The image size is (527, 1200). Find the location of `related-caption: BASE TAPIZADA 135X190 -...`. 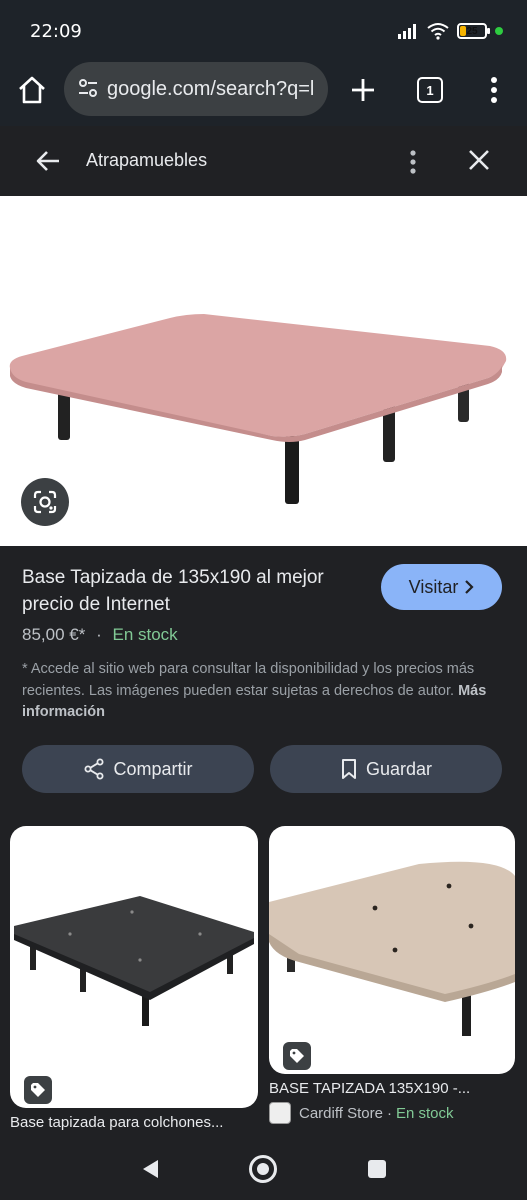

related-caption: BASE TAPIZADA 135X190 -... is located at coordinates (392, 1088).